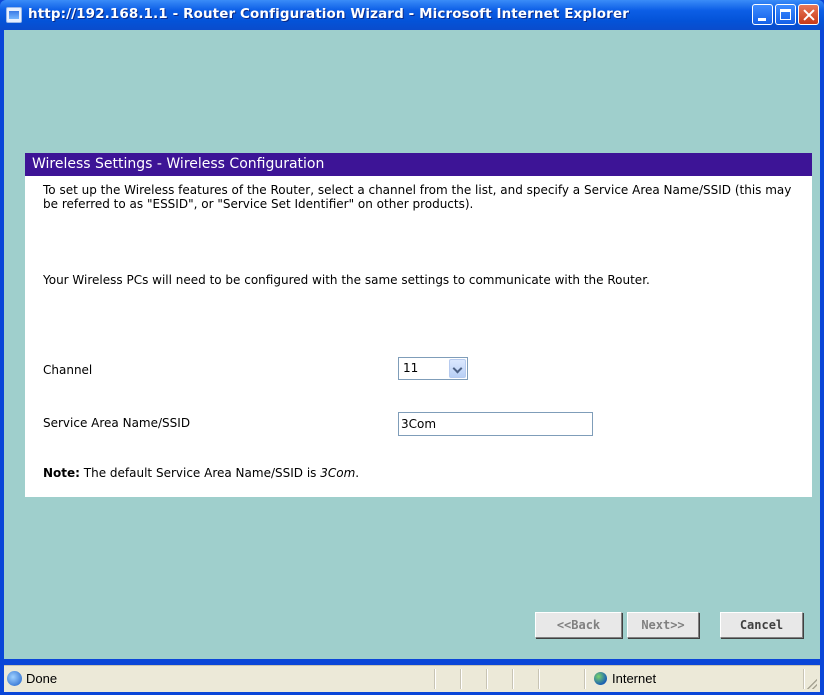  I want to click on next-button: Next>>, so click(663, 625).